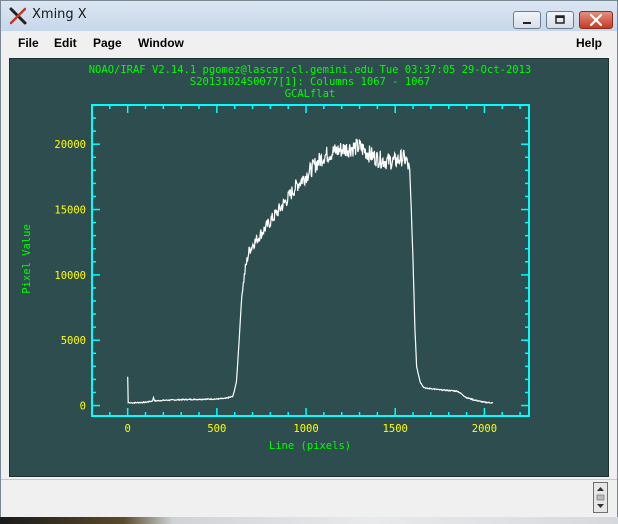 This screenshot has width=618, height=524. I want to click on minimize-icon, so click(527, 23).